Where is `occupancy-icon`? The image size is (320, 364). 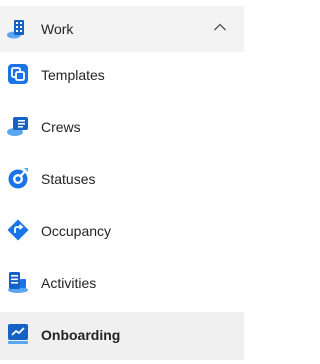
occupancy-icon is located at coordinates (18, 230).